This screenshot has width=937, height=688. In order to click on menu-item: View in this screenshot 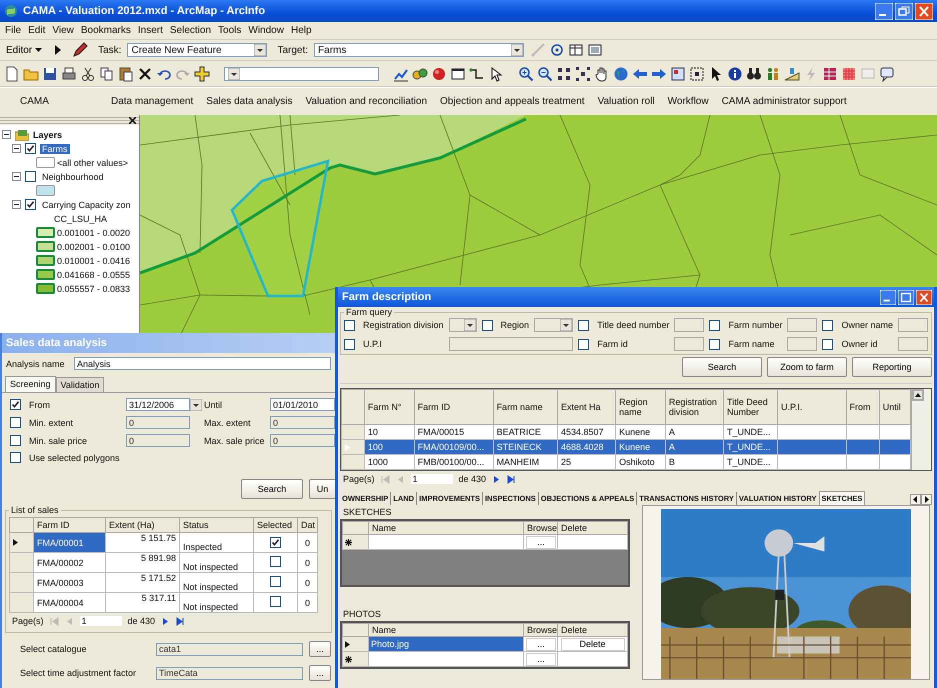, I will do `click(63, 30)`.